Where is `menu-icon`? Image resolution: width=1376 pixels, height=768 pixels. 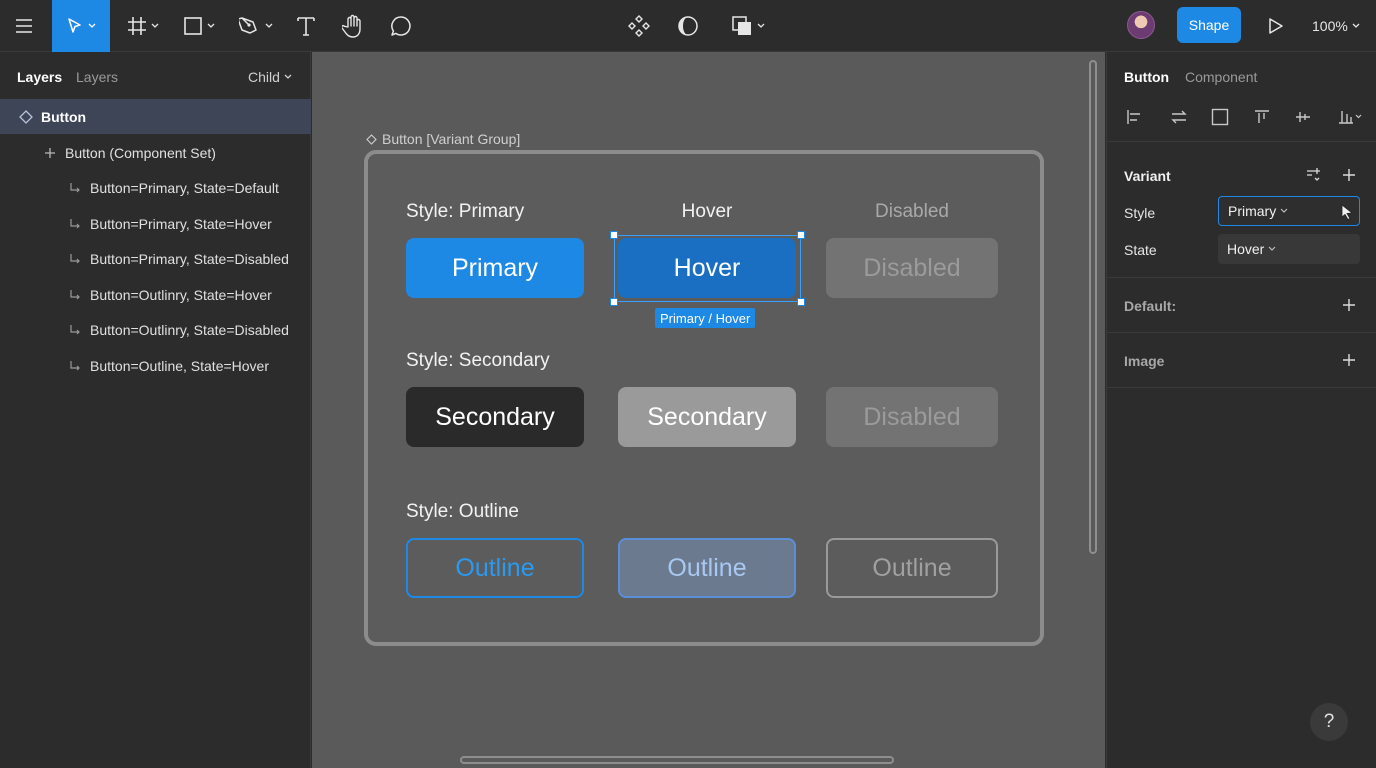 menu-icon is located at coordinates (24, 26).